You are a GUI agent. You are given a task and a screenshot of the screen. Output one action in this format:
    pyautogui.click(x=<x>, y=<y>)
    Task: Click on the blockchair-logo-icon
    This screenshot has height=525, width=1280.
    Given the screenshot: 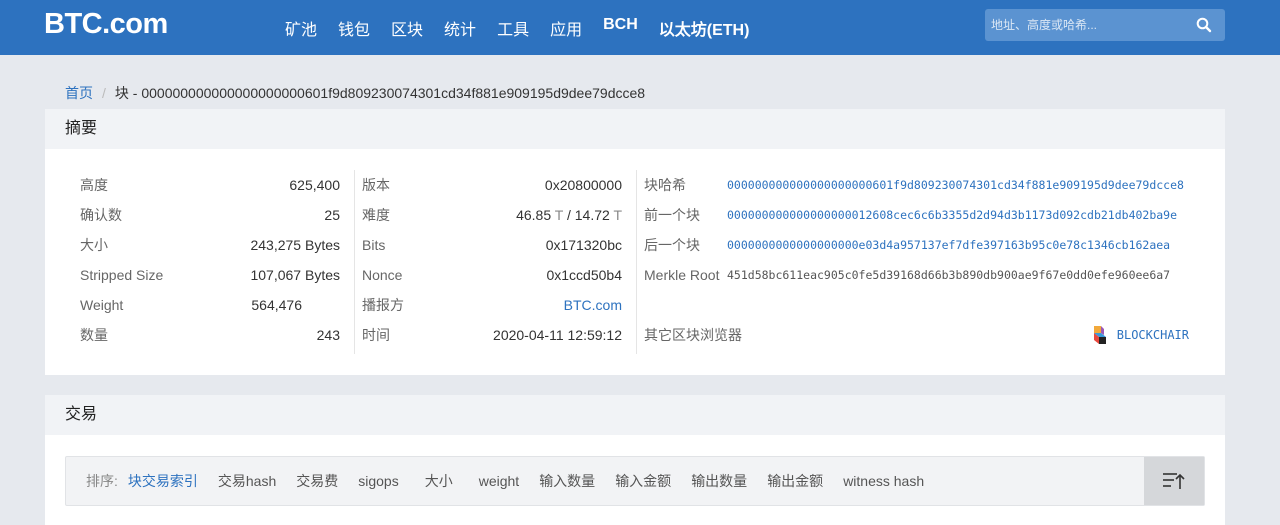 What is the action you would take?
    pyautogui.click(x=1099, y=335)
    